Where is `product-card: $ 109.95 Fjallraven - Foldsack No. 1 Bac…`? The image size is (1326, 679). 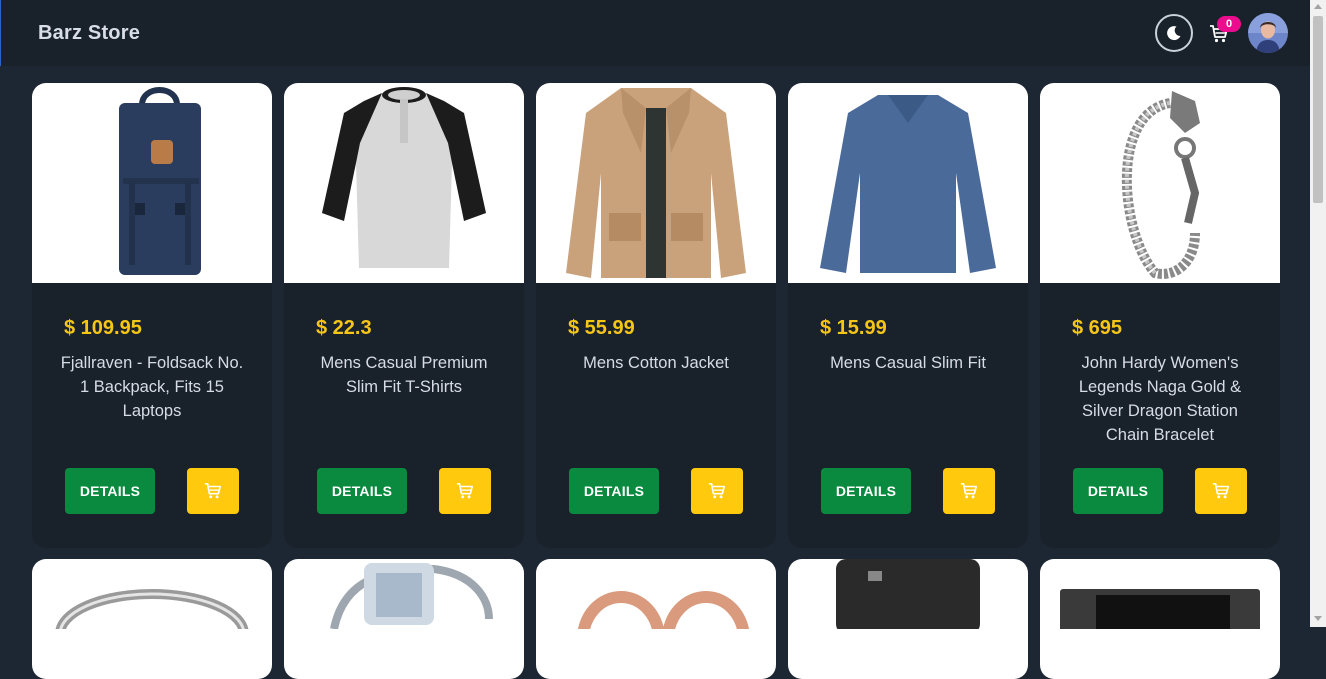 product-card: $ 109.95 Fjallraven - Foldsack No. 1 Bac… is located at coordinates (152, 315).